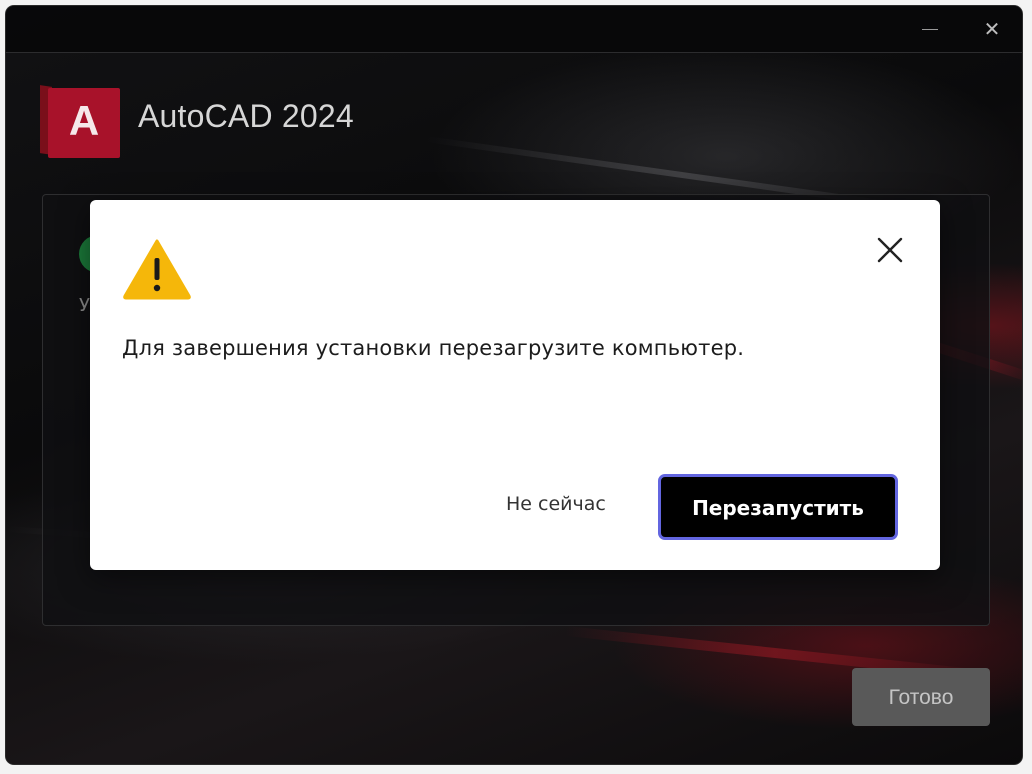 The height and width of the screenshot is (774, 1032). I want to click on not-now-button: Не сейчас, so click(556, 504).